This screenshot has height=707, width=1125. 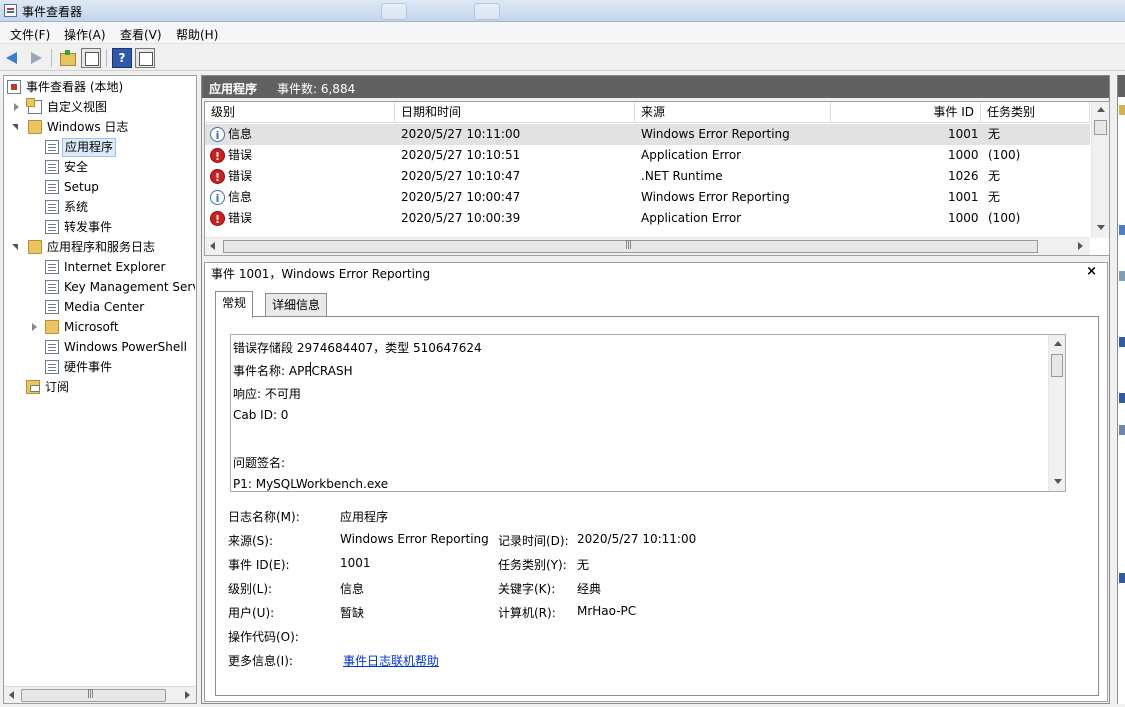 I want to click on tree-horizontal-scrollbar: |||, so click(x=100, y=694).